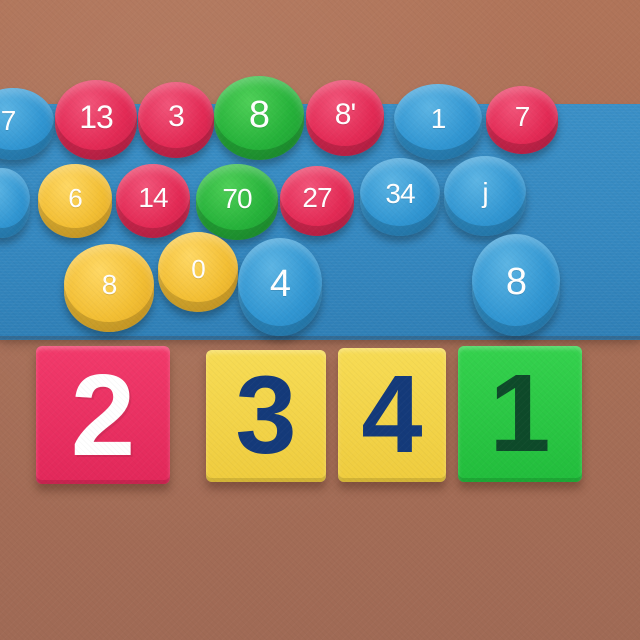 The image size is (640, 640). Describe the element at coordinates (438, 118) in the screenshot. I see `puck-label: 1` at that location.